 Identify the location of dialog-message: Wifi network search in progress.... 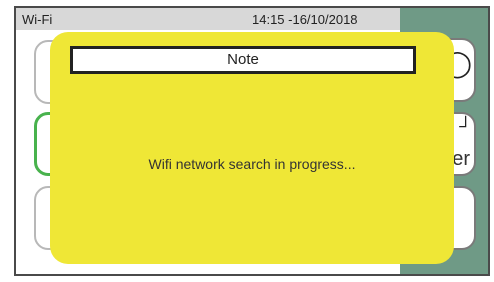
(252, 164).